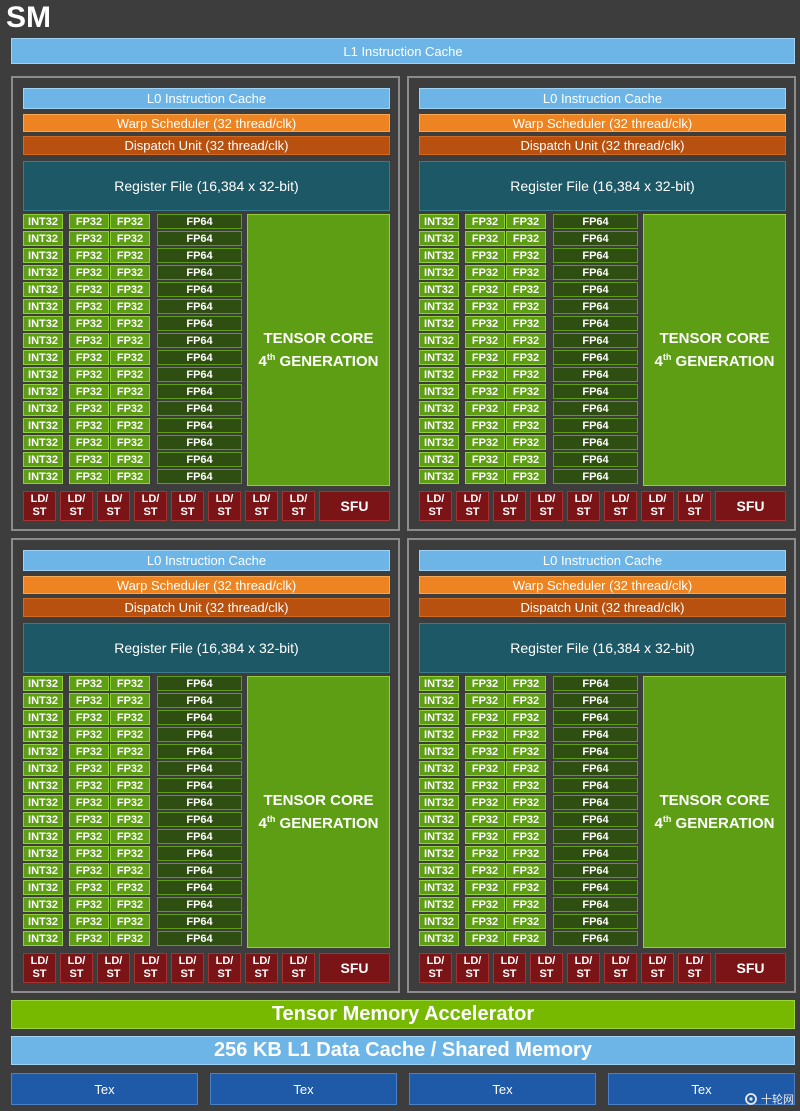  Describe the element at coordinates (329, 823) in the screenshot. I see `tensor-core-generation: GENERATION` at that location.